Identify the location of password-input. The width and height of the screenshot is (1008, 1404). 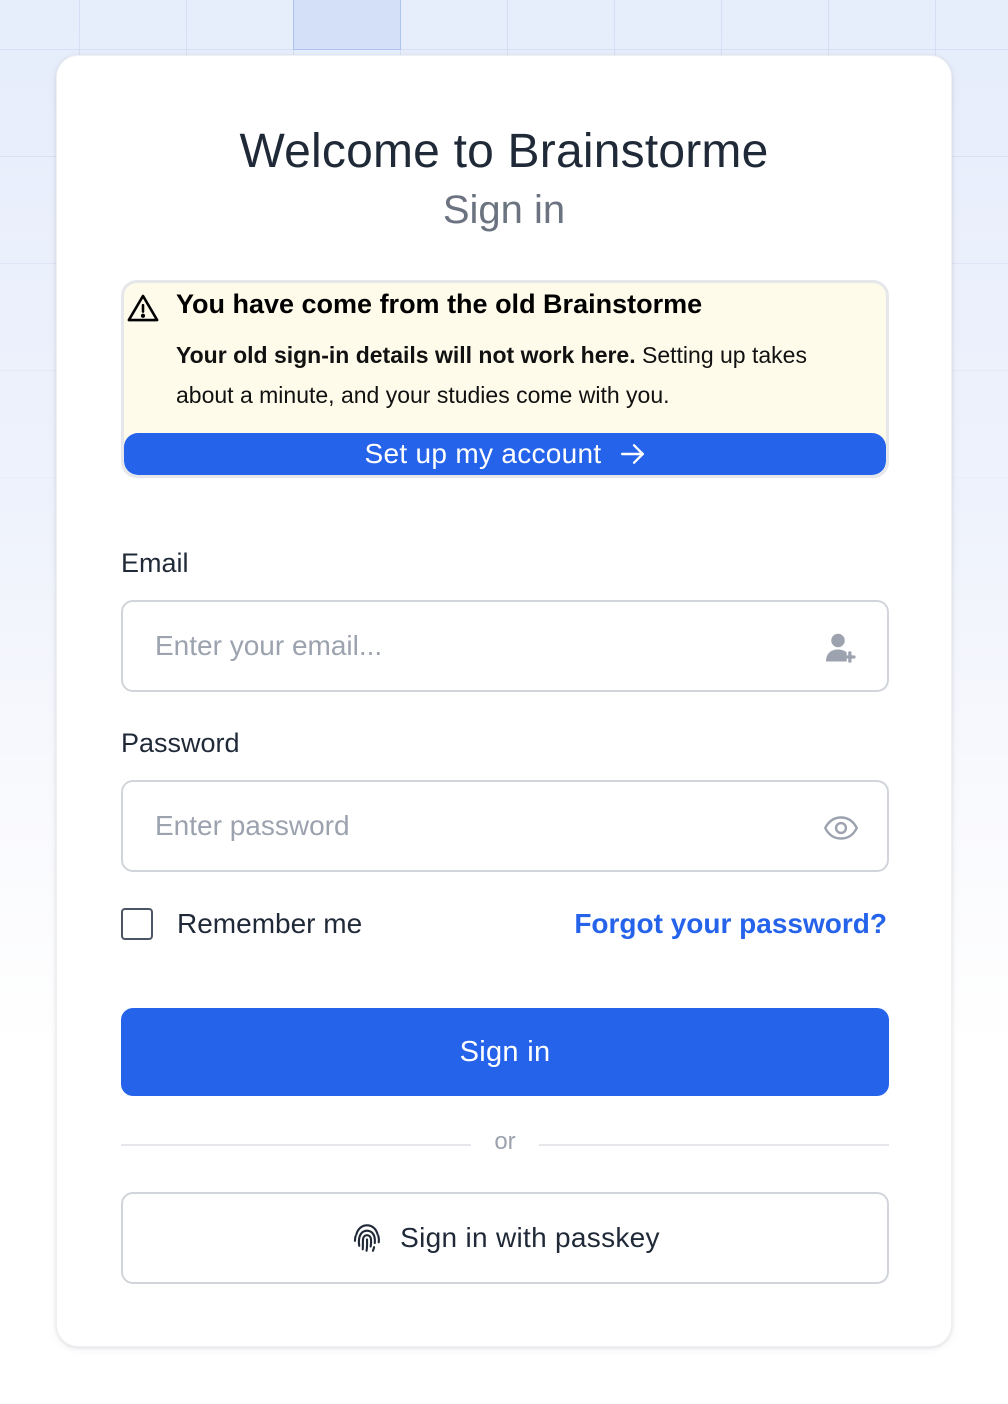
(475, 826).